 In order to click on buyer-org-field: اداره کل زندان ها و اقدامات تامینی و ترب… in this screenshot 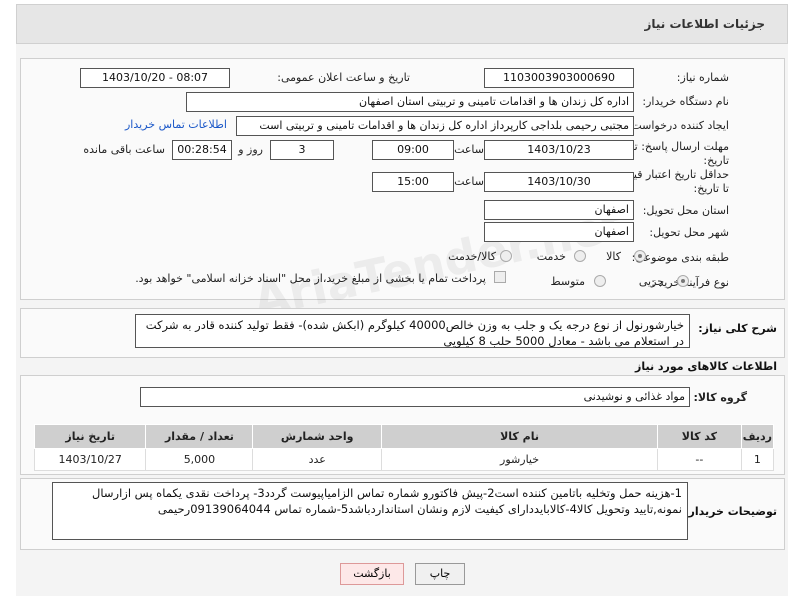, I will do `click(410, 102)`.